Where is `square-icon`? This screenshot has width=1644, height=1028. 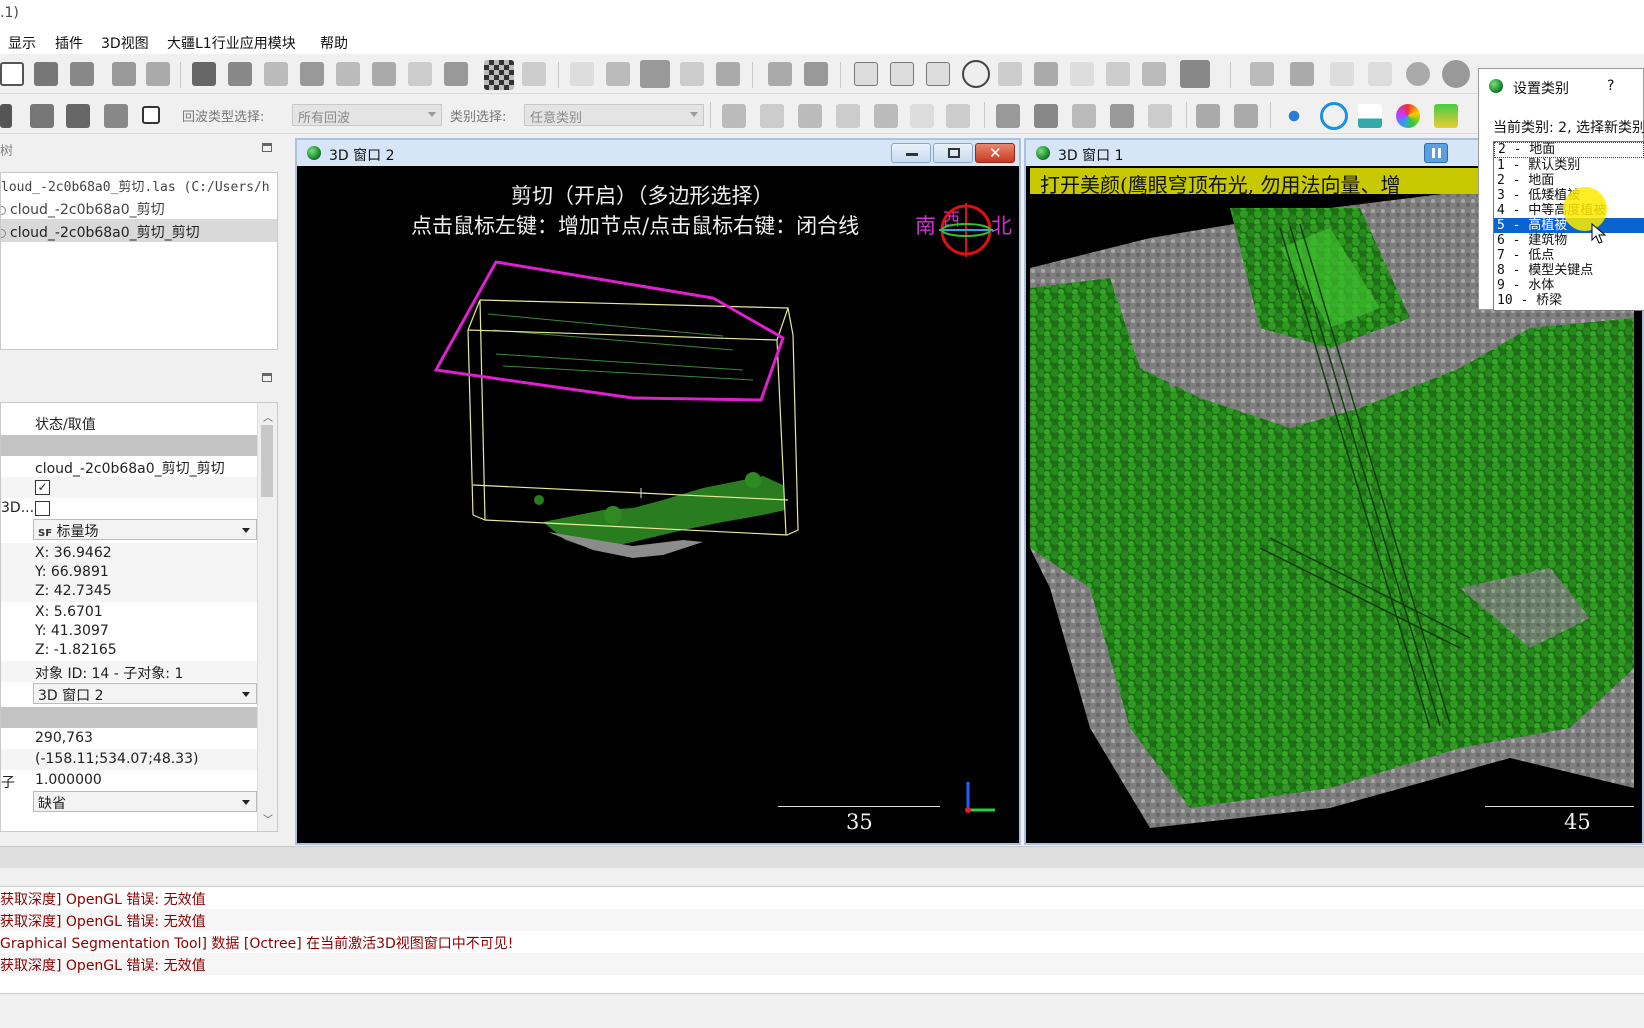 square-icon is located at coordinates (151, 115).